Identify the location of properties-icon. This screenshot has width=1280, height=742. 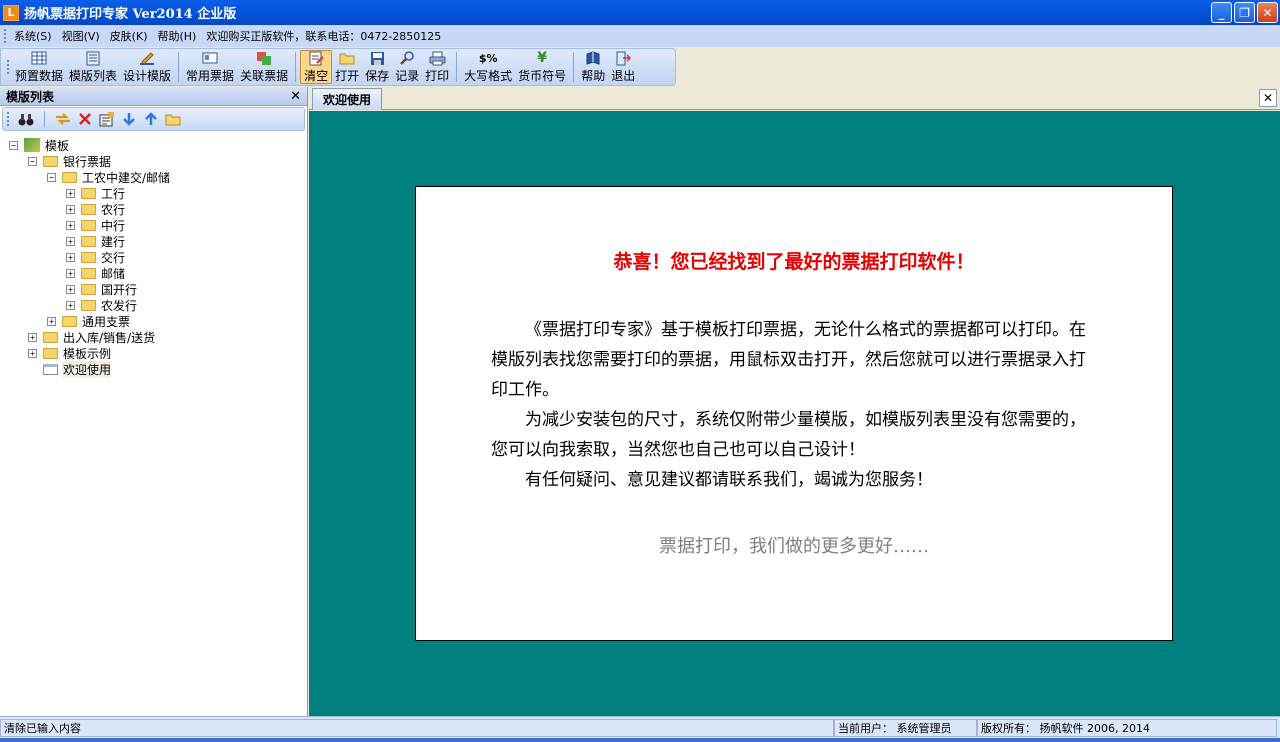
(107, 119).